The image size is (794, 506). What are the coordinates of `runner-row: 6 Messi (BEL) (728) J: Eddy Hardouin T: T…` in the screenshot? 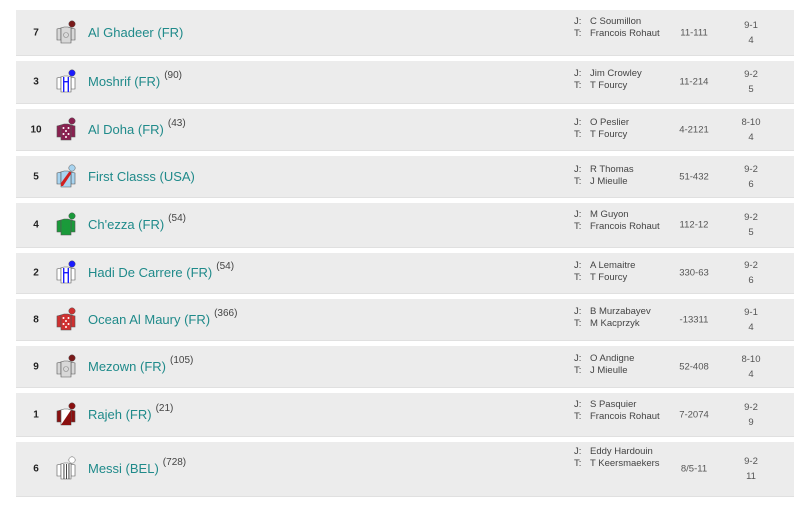 It's located at (405, 469).